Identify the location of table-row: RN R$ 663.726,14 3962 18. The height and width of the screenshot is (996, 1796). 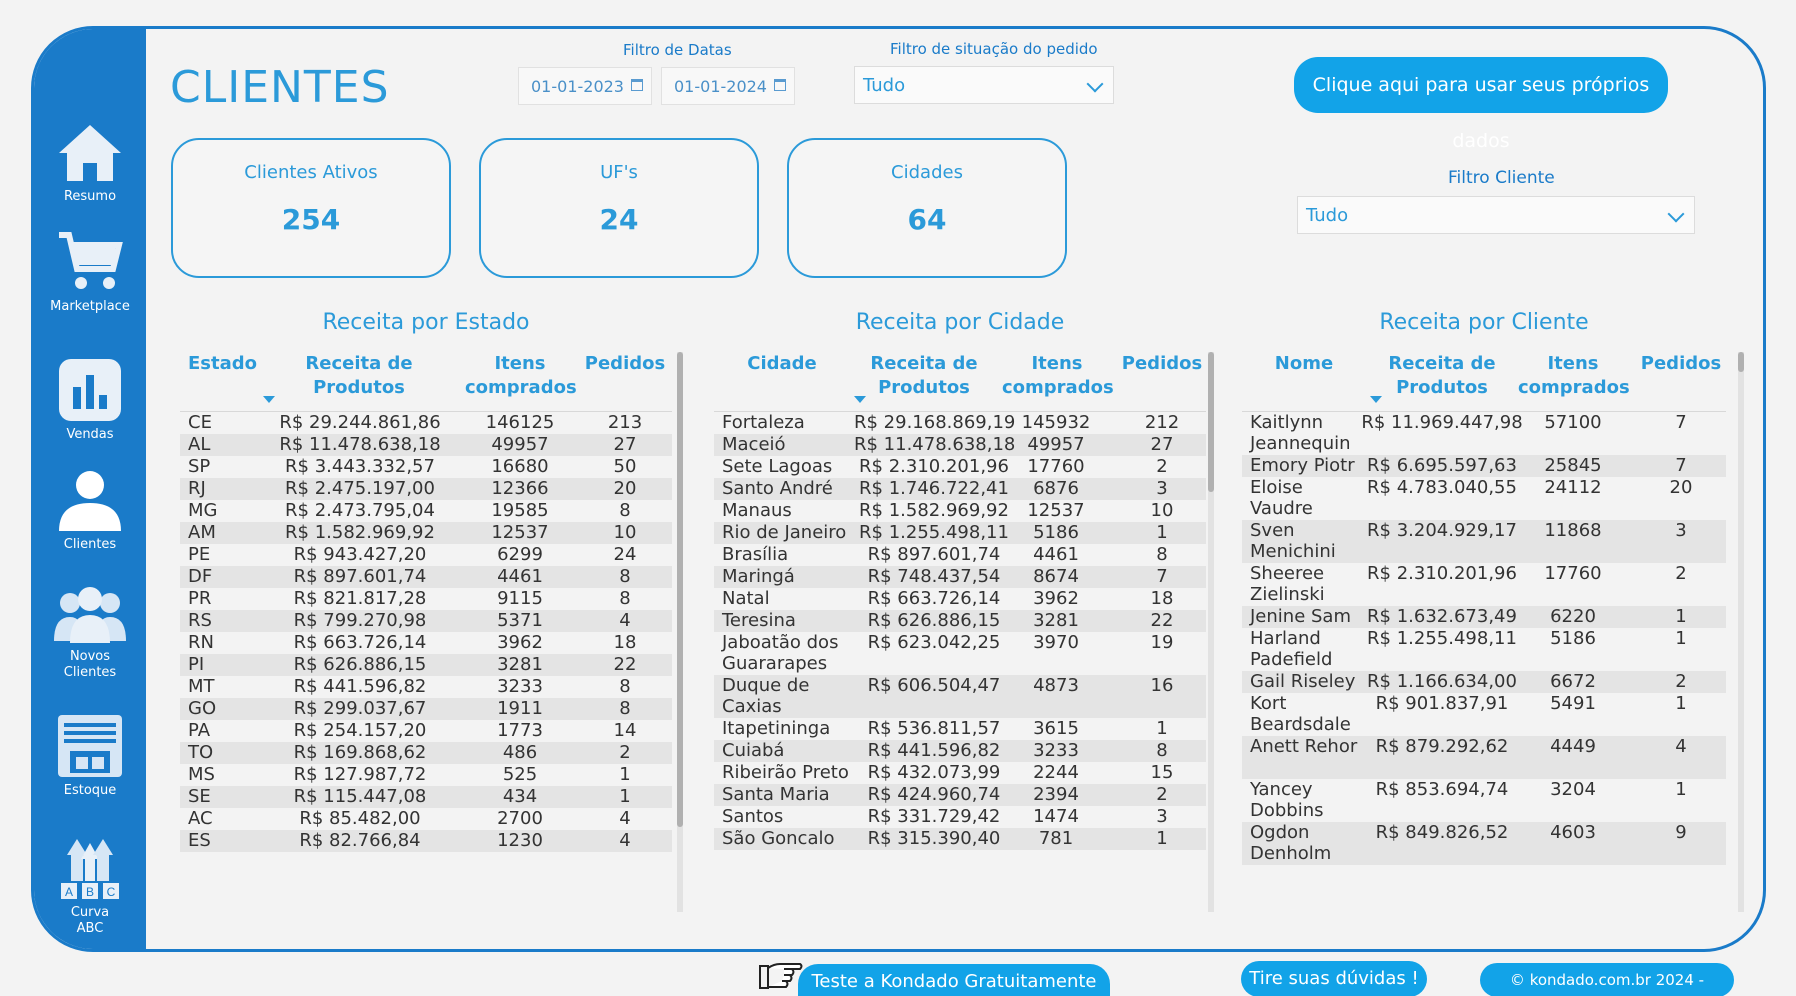
(426, 643).